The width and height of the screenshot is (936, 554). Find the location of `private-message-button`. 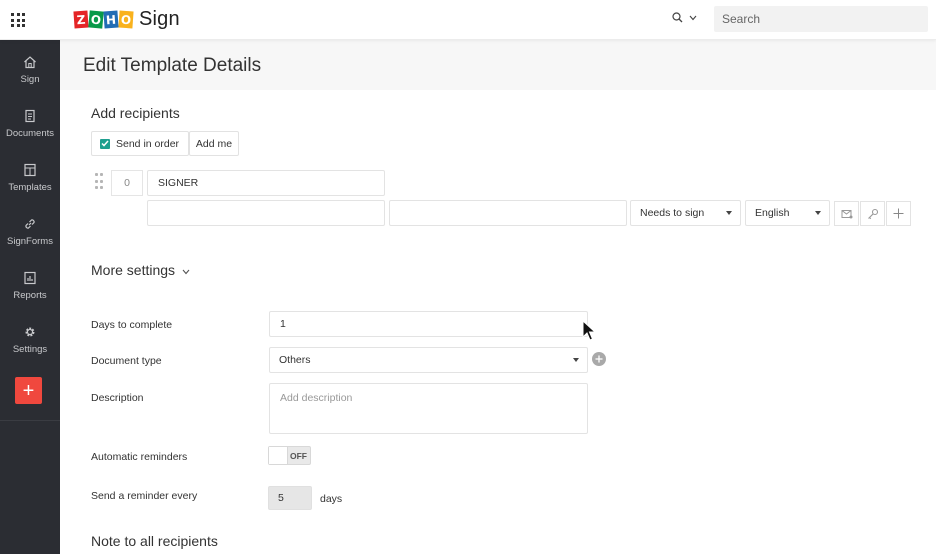

private-message-button is located at coordinates (846, 213).